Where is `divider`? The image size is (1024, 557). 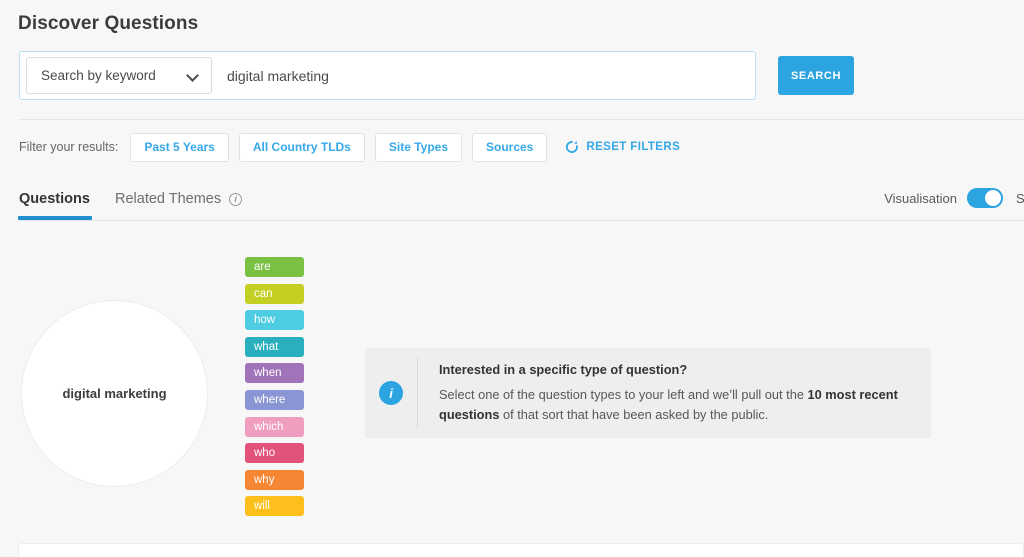
divider is located at coordinates (521, 119).